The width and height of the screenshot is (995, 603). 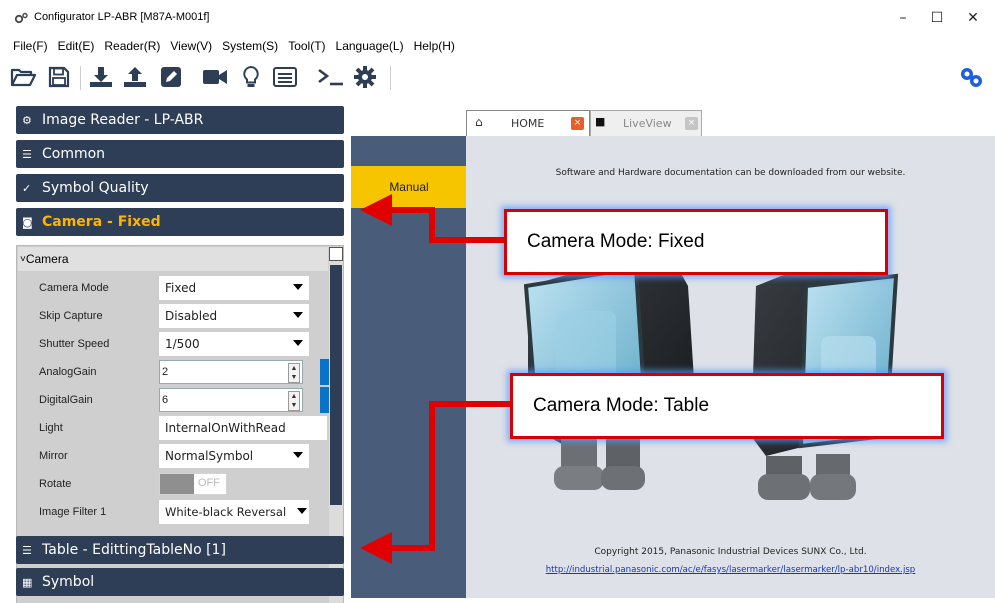 I want to click on annotation-camera-fixed: Camera Mode: Fixed, so click(x=696, y=242).